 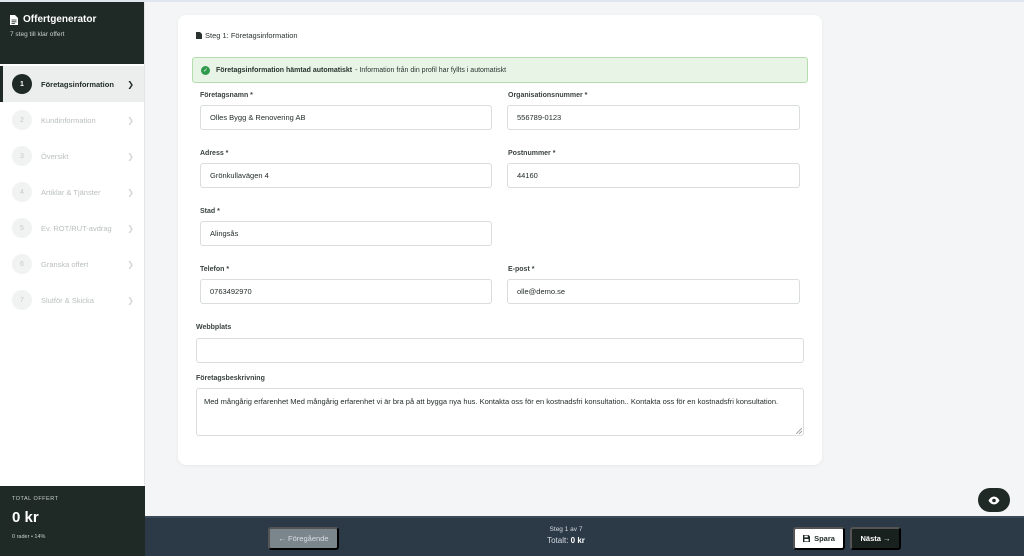 I want to click on step-heading: Steg 1: Företagsinformation, so click(x=247, y=35).